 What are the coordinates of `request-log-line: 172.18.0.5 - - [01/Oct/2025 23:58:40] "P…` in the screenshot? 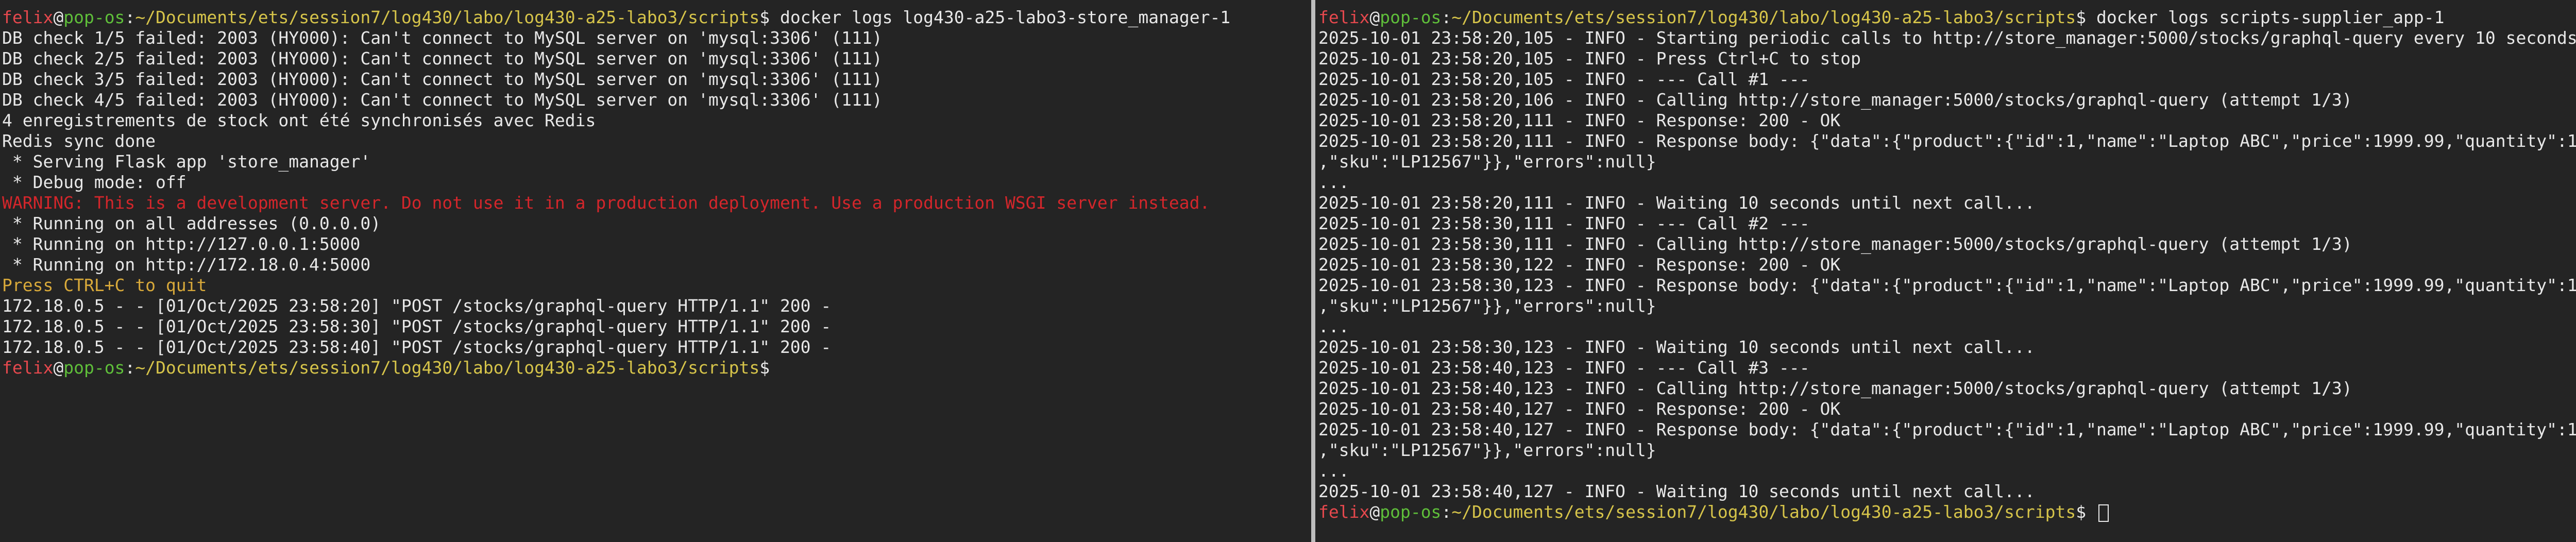 It's located at (417, 347).